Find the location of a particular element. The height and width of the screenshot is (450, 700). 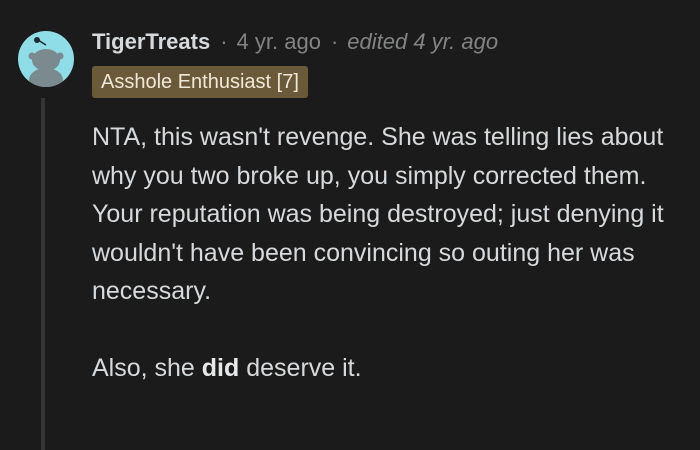

paragraph-text: Also, she is located at coordinates (147, 367).